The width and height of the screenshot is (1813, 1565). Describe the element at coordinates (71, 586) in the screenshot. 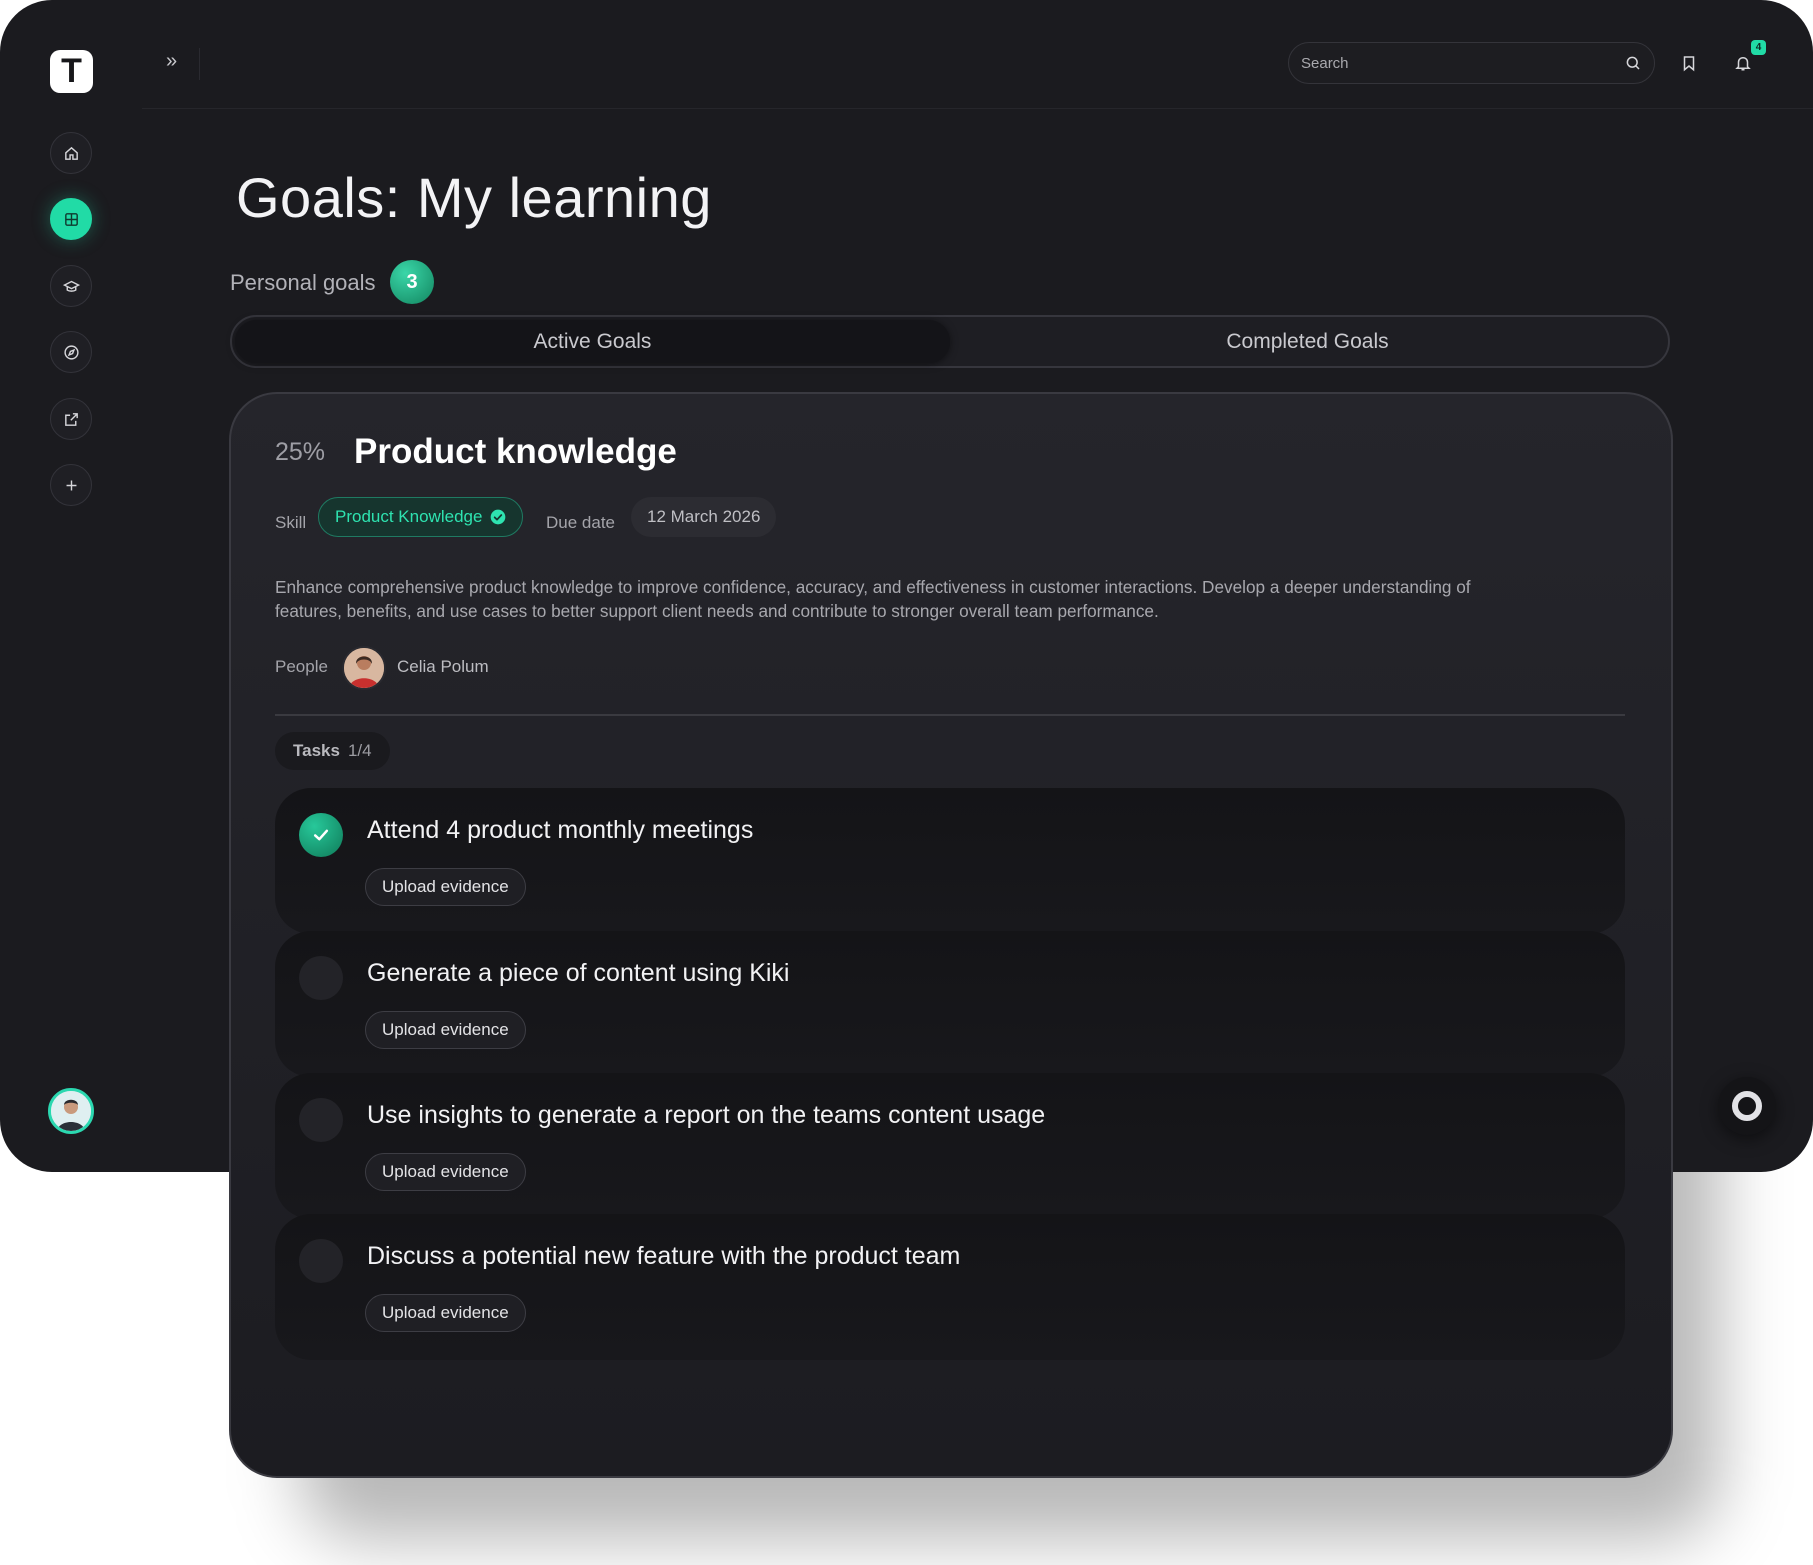

I see `sidebar: T` at that location.